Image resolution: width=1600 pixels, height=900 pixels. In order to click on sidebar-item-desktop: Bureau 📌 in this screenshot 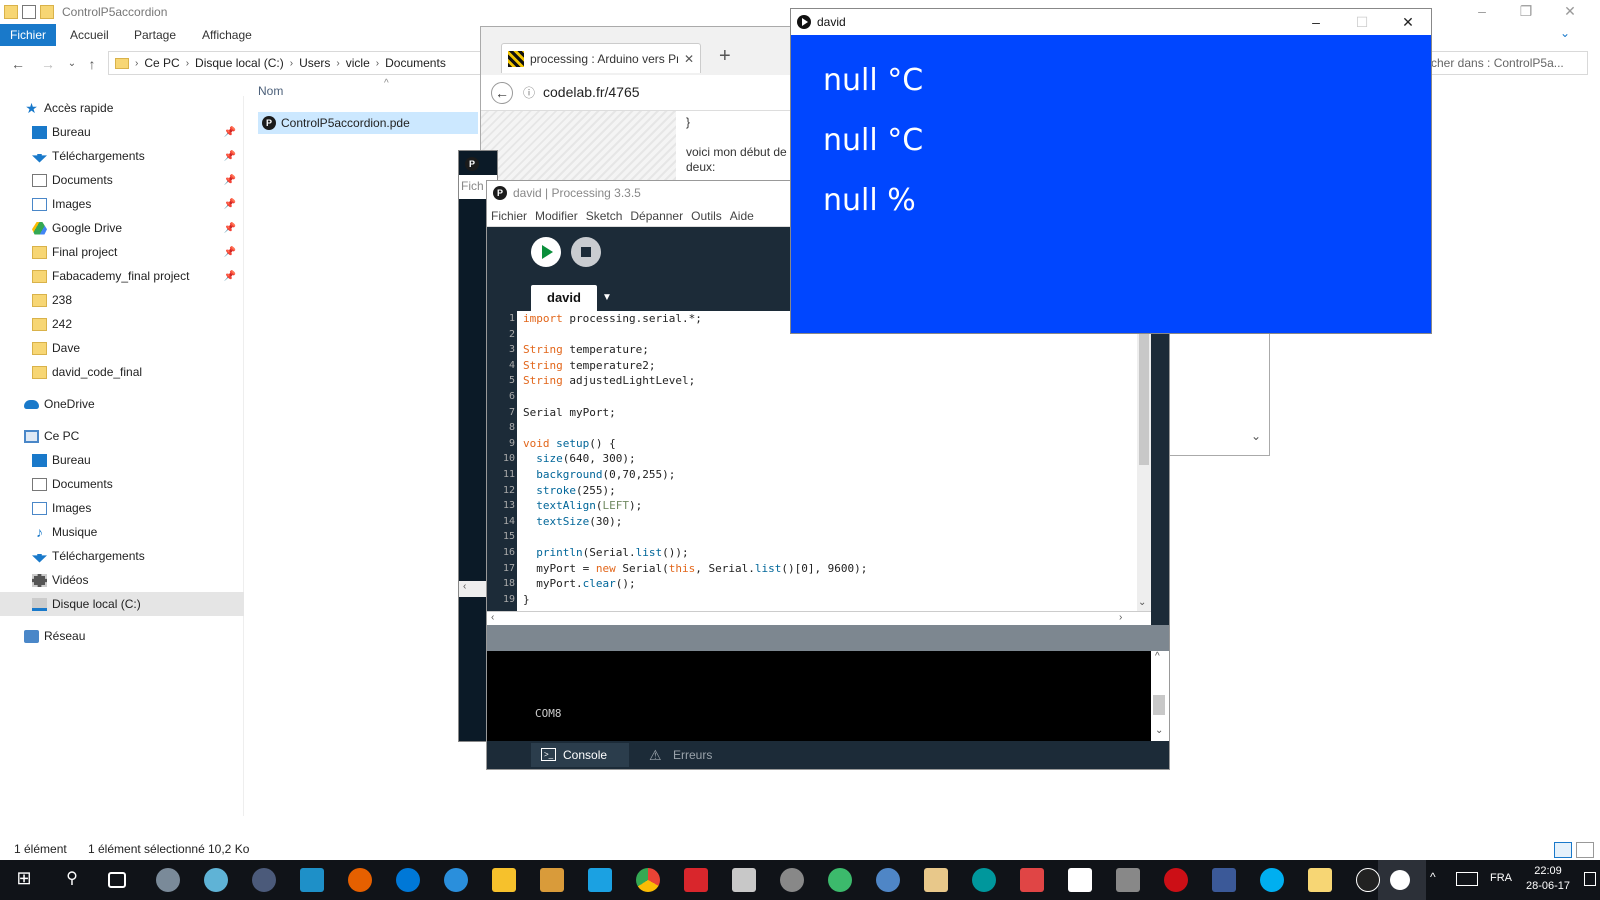, I will do `click(122, 132)`.